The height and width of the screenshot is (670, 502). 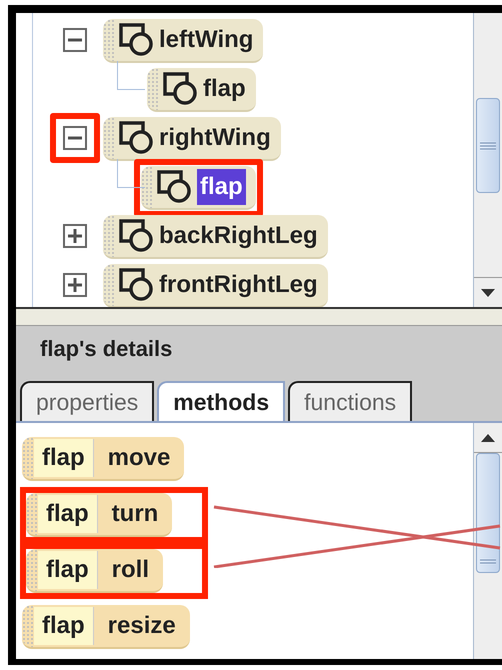 What do you see at coordinates (99, 515) in the screenshot?
I see `method-tile: flap turn` at bounding box center [99, 515].